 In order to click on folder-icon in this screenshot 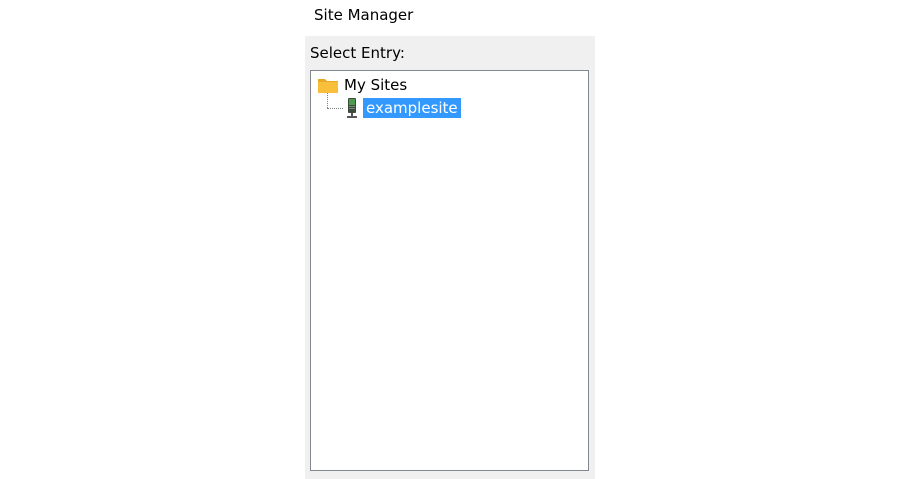, I will do `click(328, 85)`.